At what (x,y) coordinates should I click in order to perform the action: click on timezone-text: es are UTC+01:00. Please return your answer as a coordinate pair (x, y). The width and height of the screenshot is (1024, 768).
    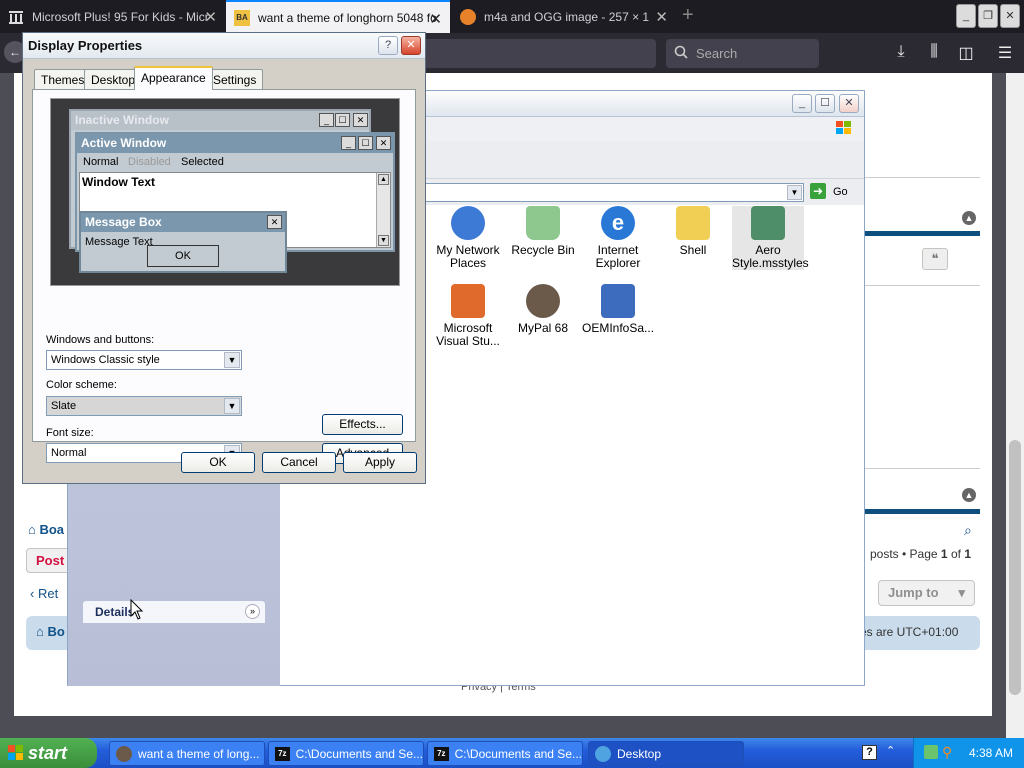
    Looking at the image, I should click on (909, 632).